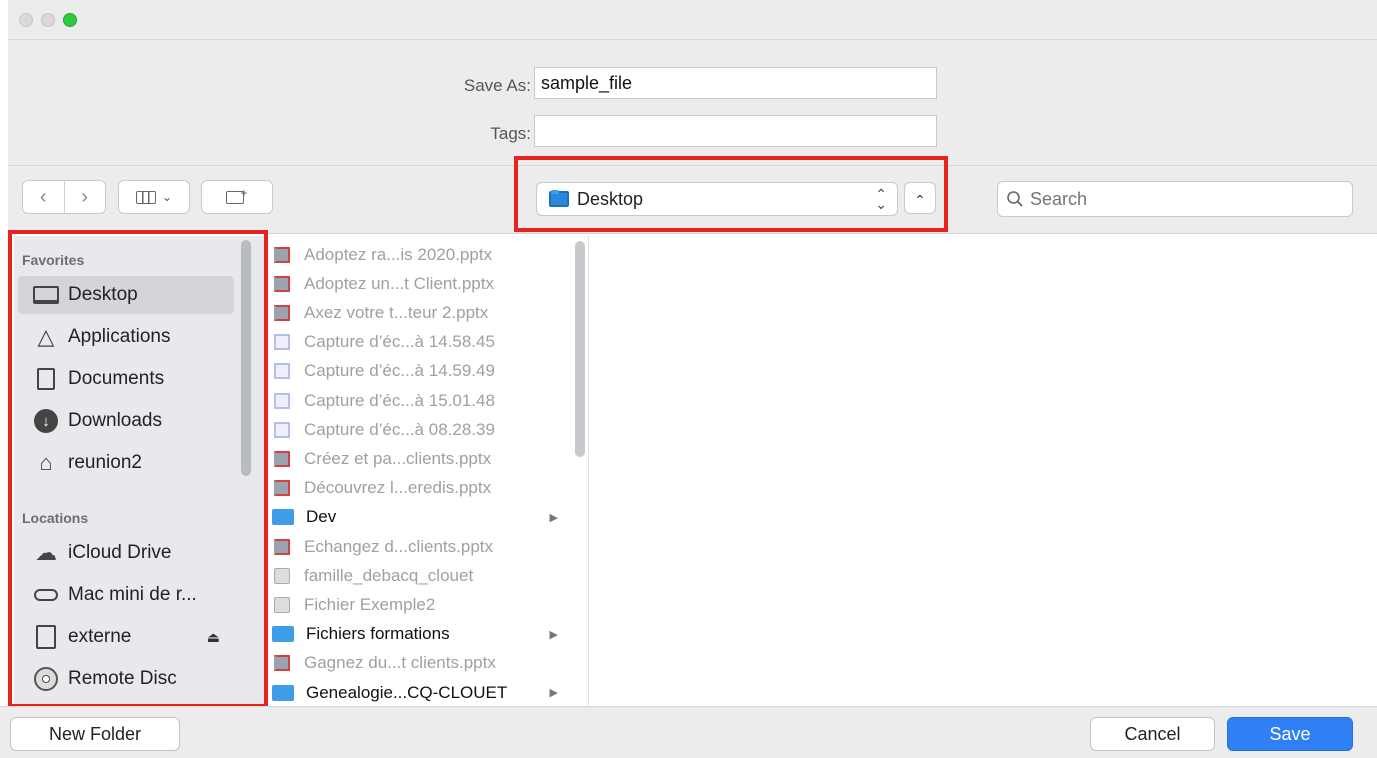  I want to click on close-window-button, so click(26, 20).